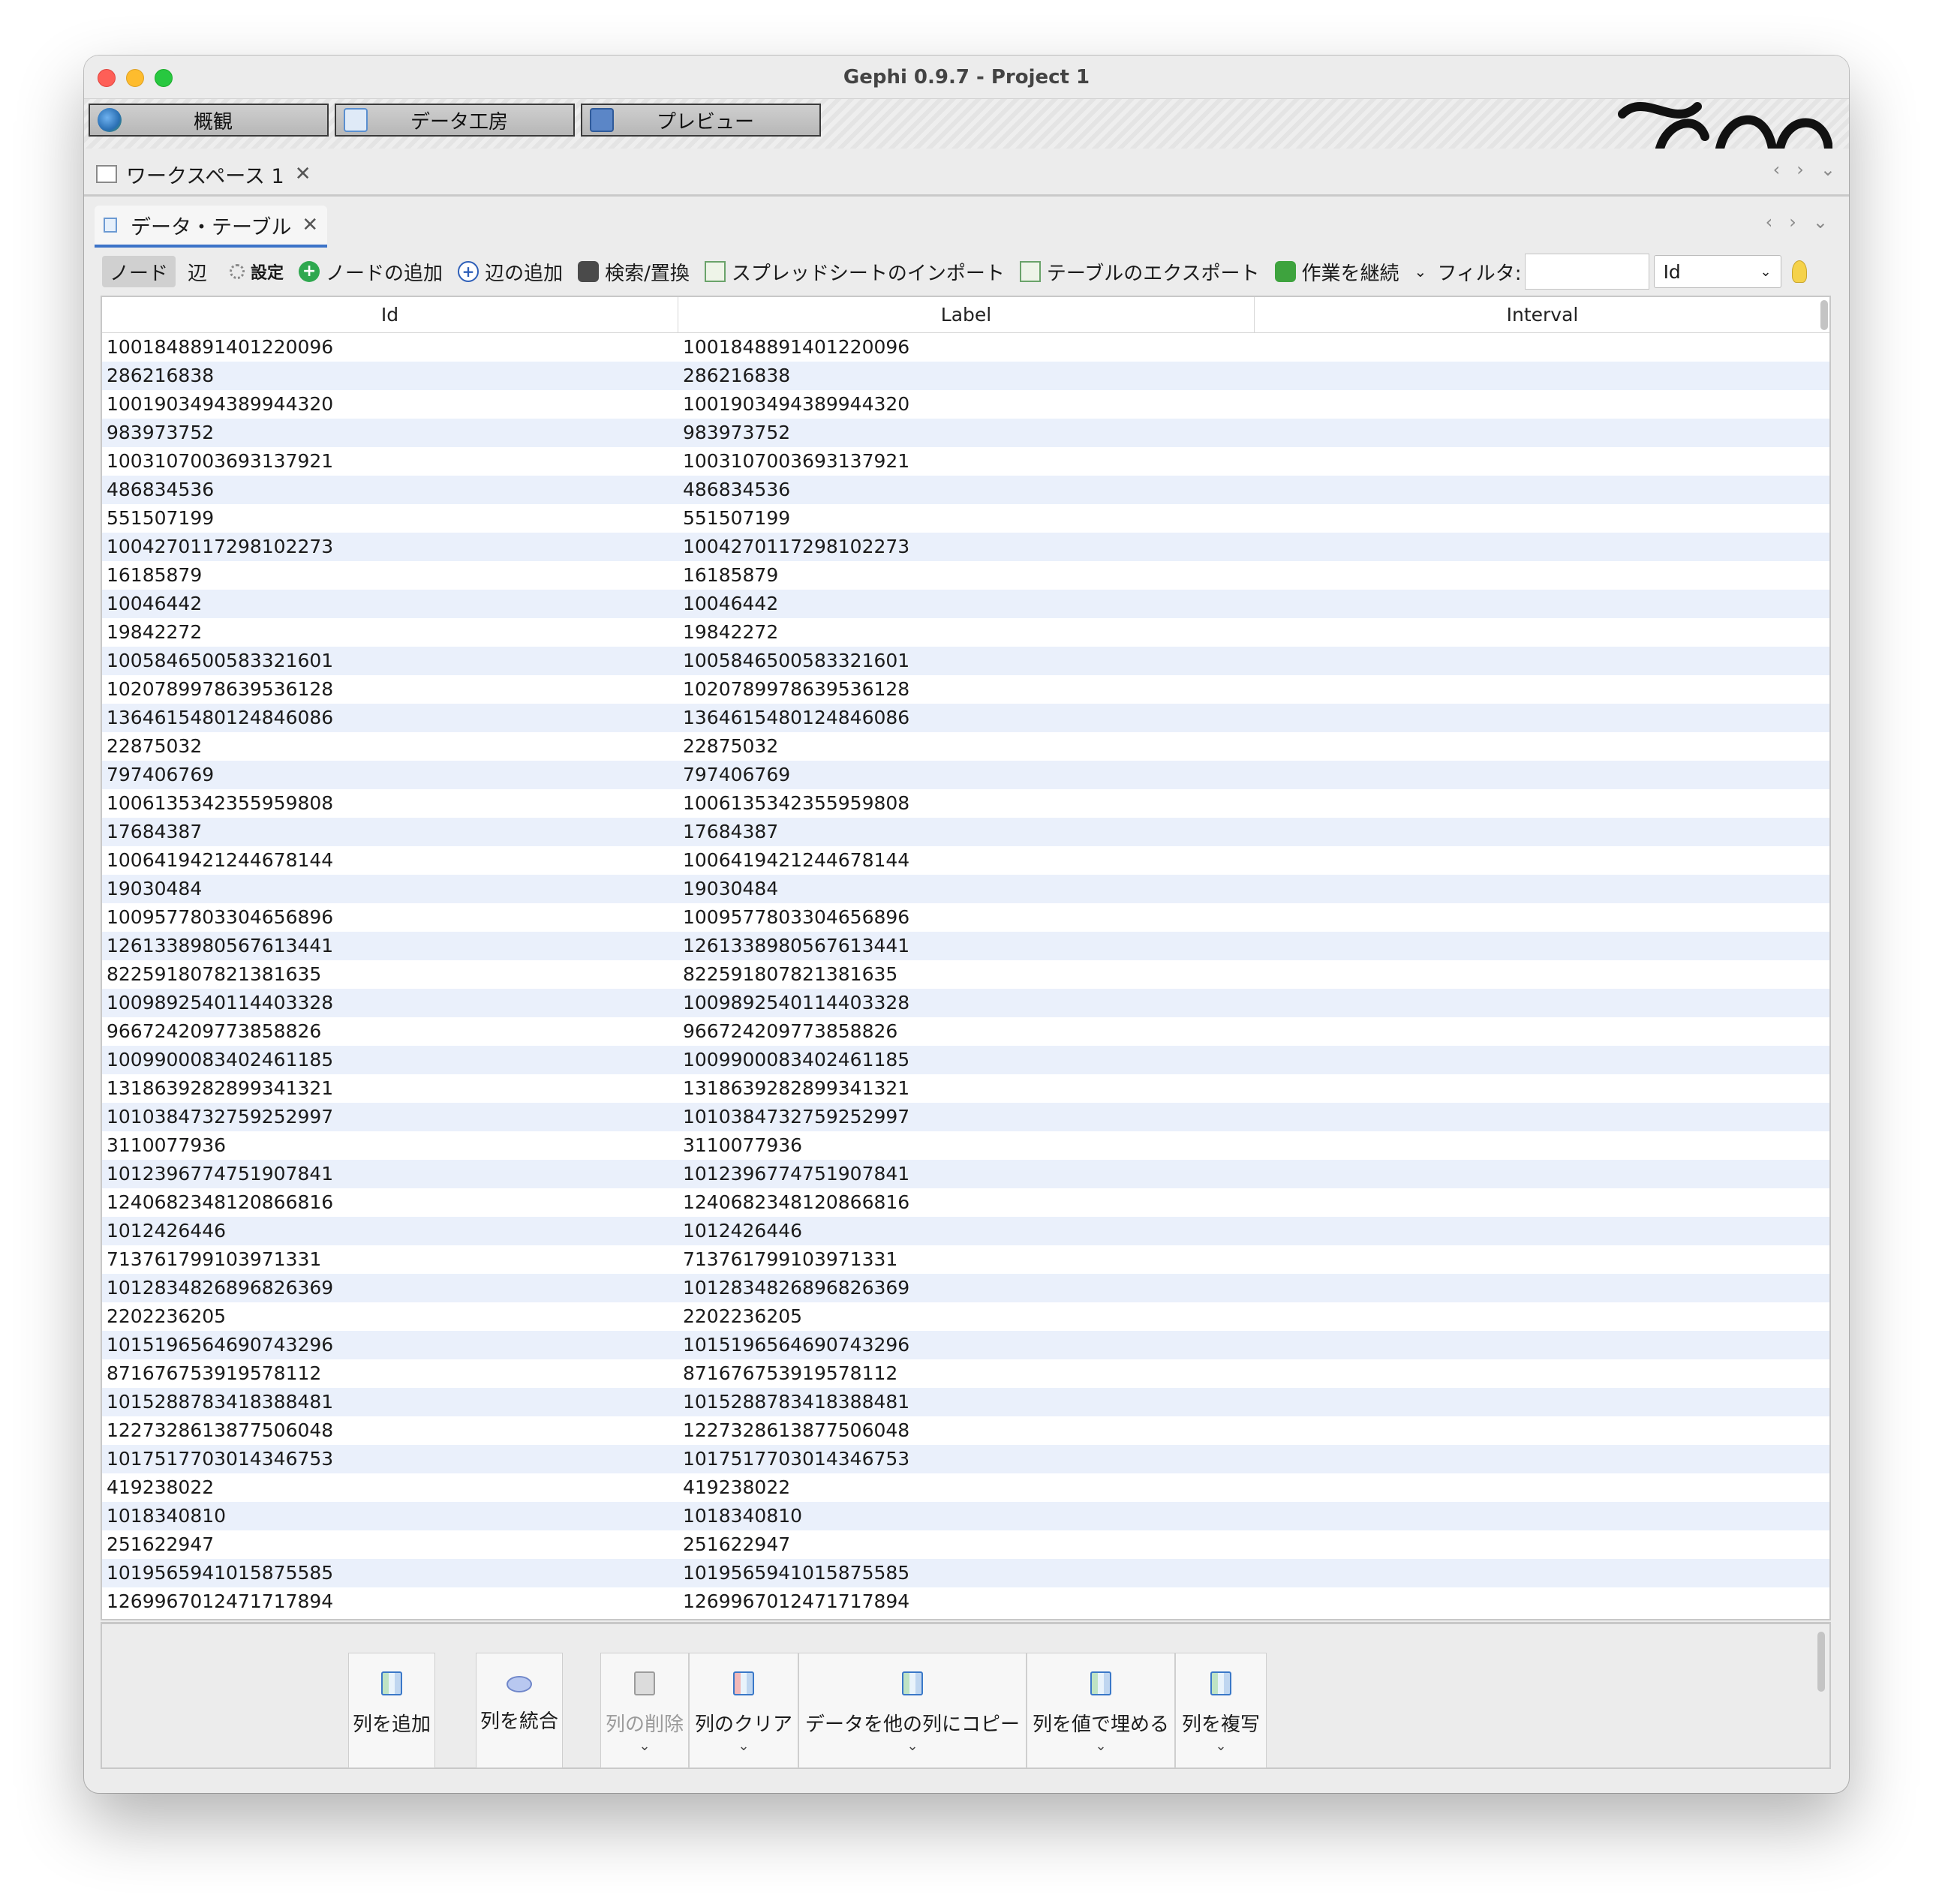  I want to click on cell-id: 1015288783418388481, so click(390, 1402).